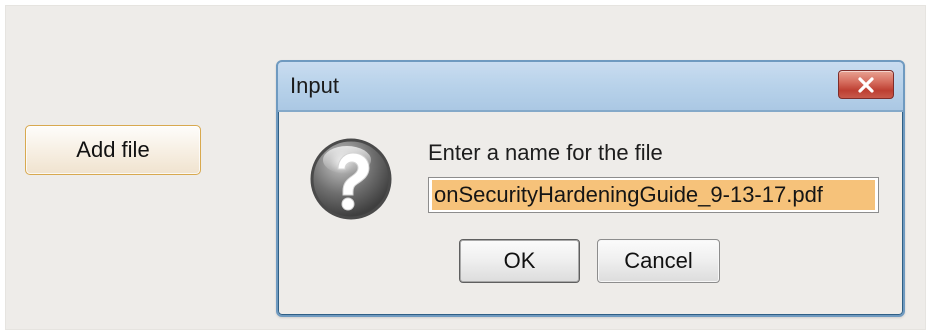 Image resolution: width=933 pixels, height=335 pixels. I want to click on dialog-titlebar: Input, so click(590, 87).